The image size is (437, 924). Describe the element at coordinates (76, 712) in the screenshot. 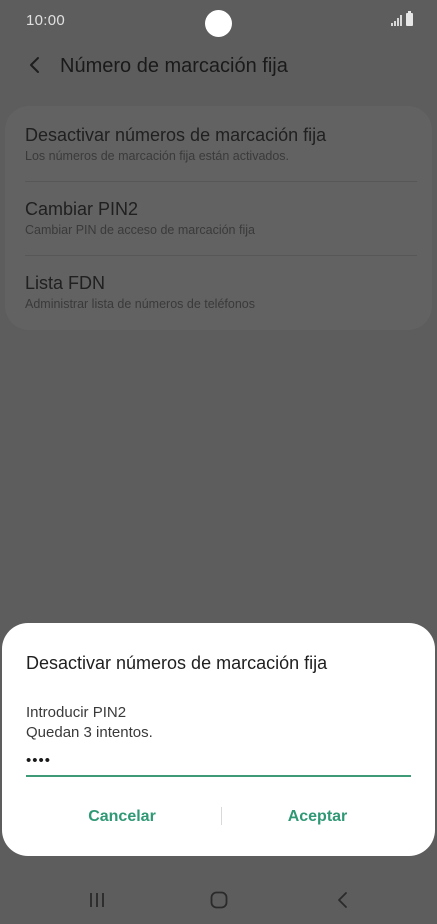

I see `dialog-prompt: Introducir PIN2` at that location.